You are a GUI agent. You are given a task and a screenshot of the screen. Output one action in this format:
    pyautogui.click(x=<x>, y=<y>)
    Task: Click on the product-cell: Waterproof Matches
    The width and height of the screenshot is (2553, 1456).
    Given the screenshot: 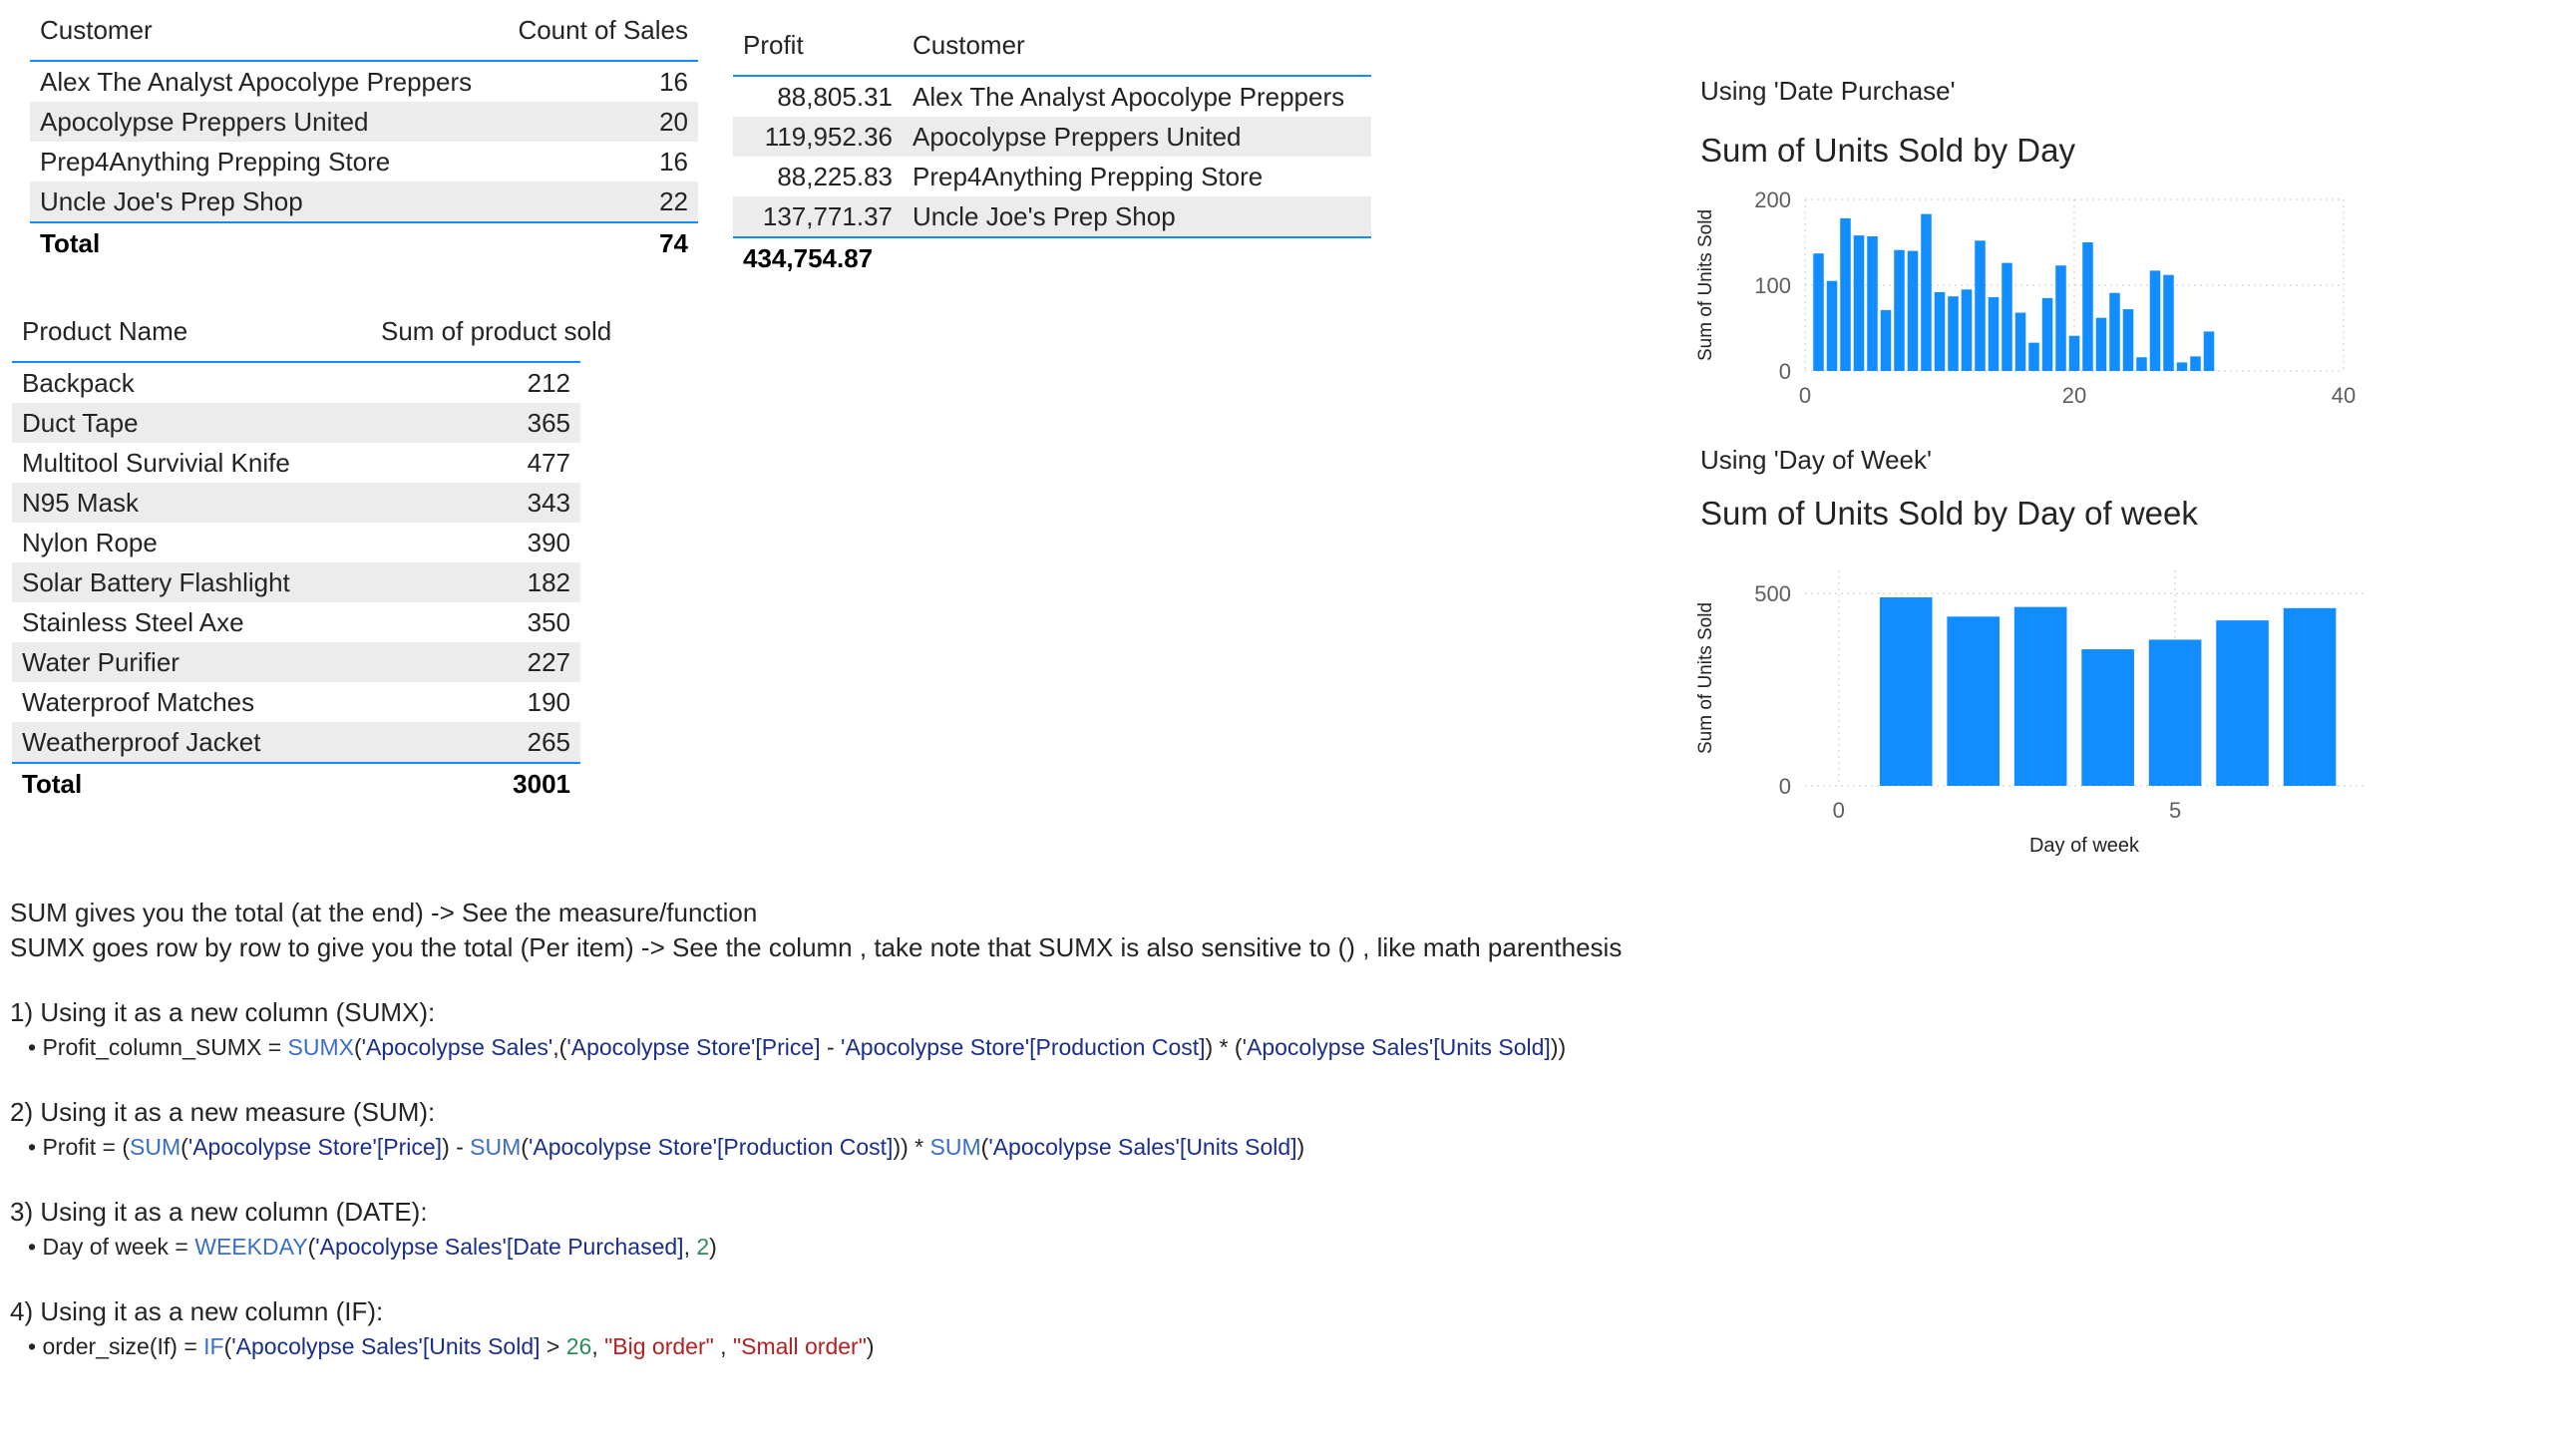 What is the action you would take?
    pyautogui.click(x=138, y=701)
    